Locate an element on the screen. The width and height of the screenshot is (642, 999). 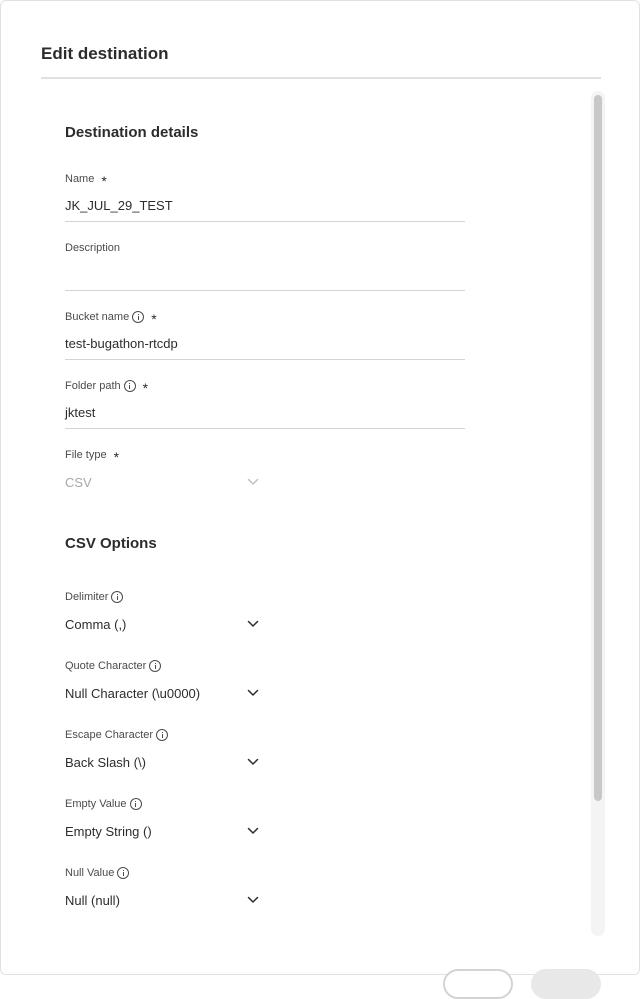
folder-path-label-text: Folder path is located at coordinates (93, 386).